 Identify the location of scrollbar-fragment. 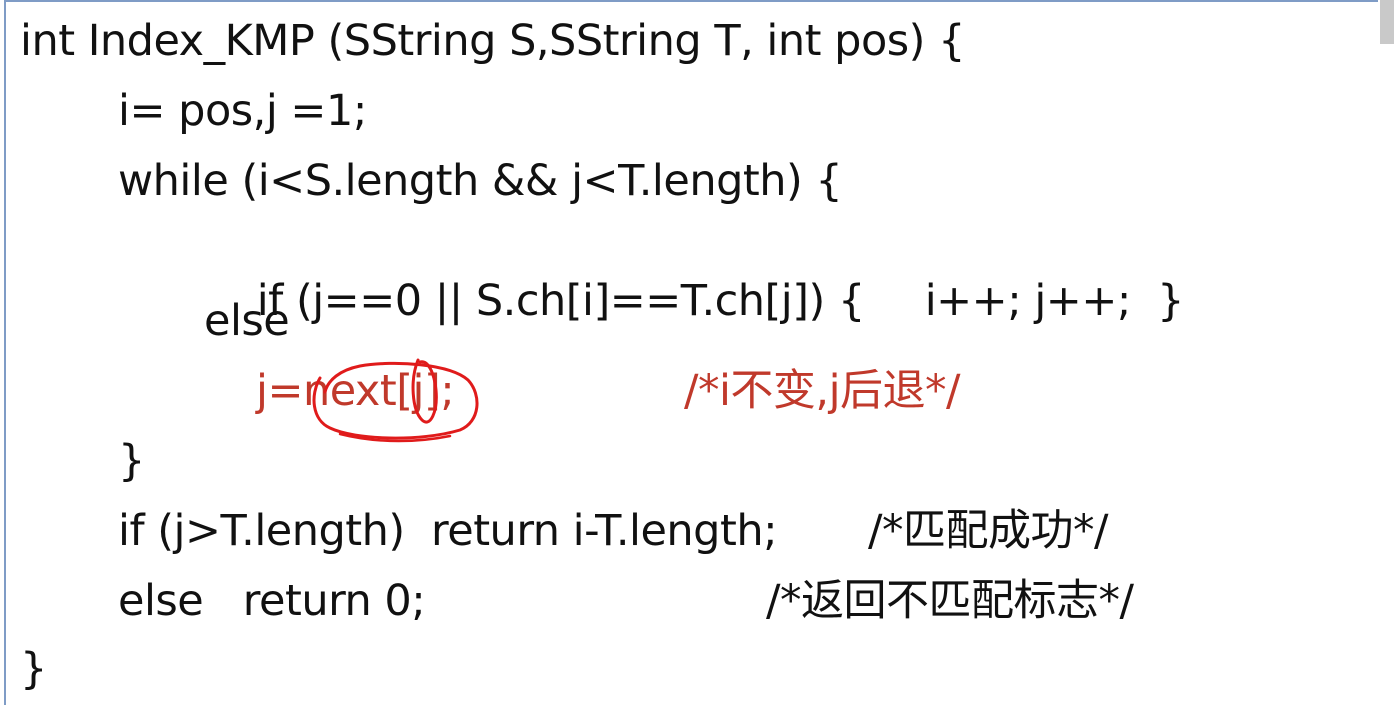
(1387, 22).